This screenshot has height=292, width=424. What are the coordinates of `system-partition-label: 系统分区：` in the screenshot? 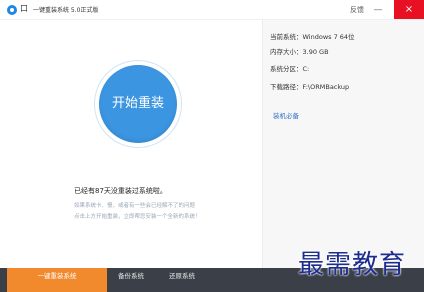 It's located at (286, 69).